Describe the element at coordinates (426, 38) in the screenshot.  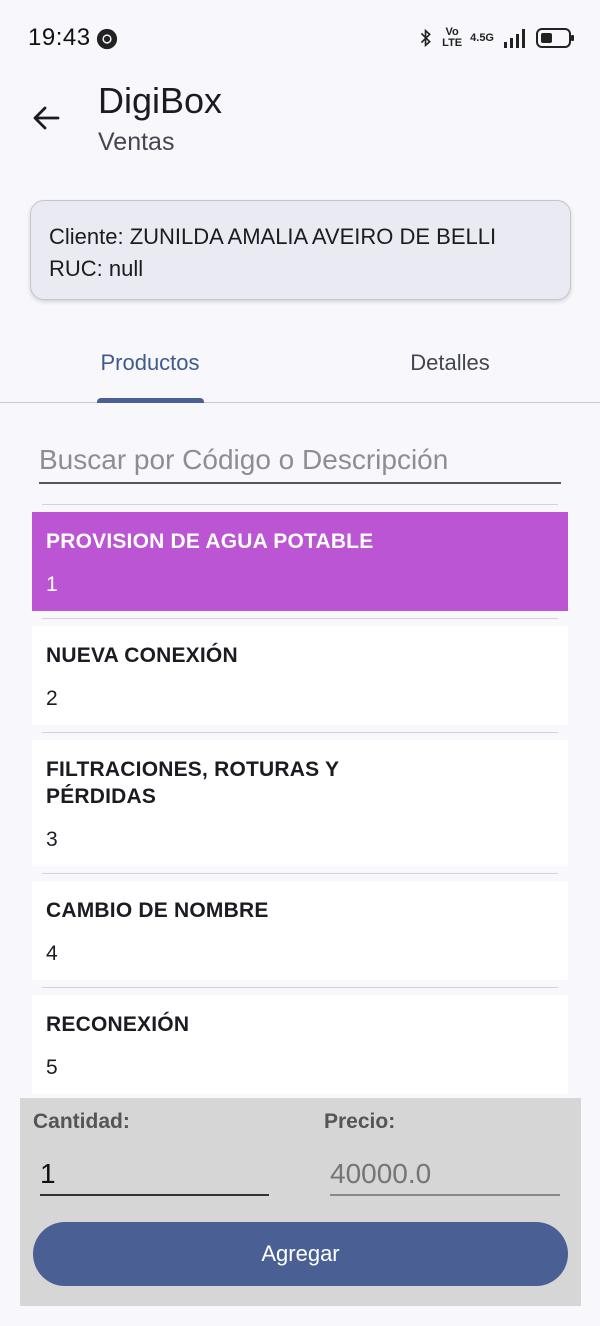
I see `bluetooth-icon` at that location.